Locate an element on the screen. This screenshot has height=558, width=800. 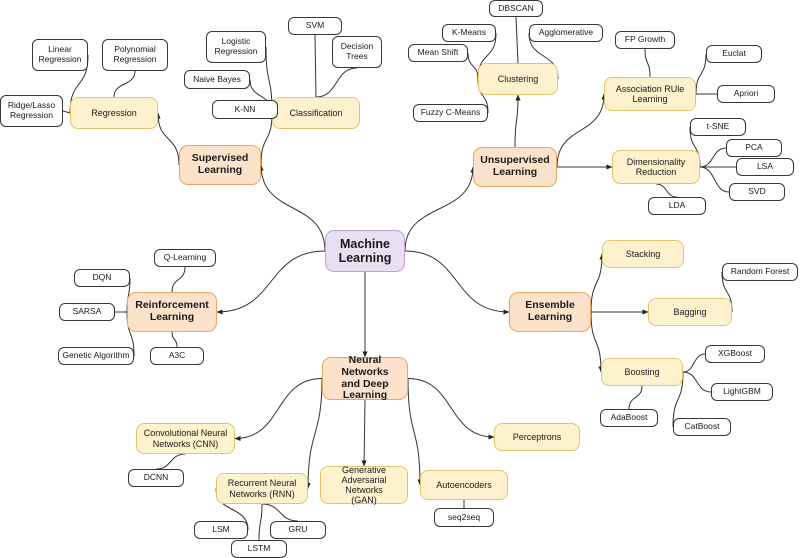
edge-classification-to-svm is located at coordinates (315, 66).